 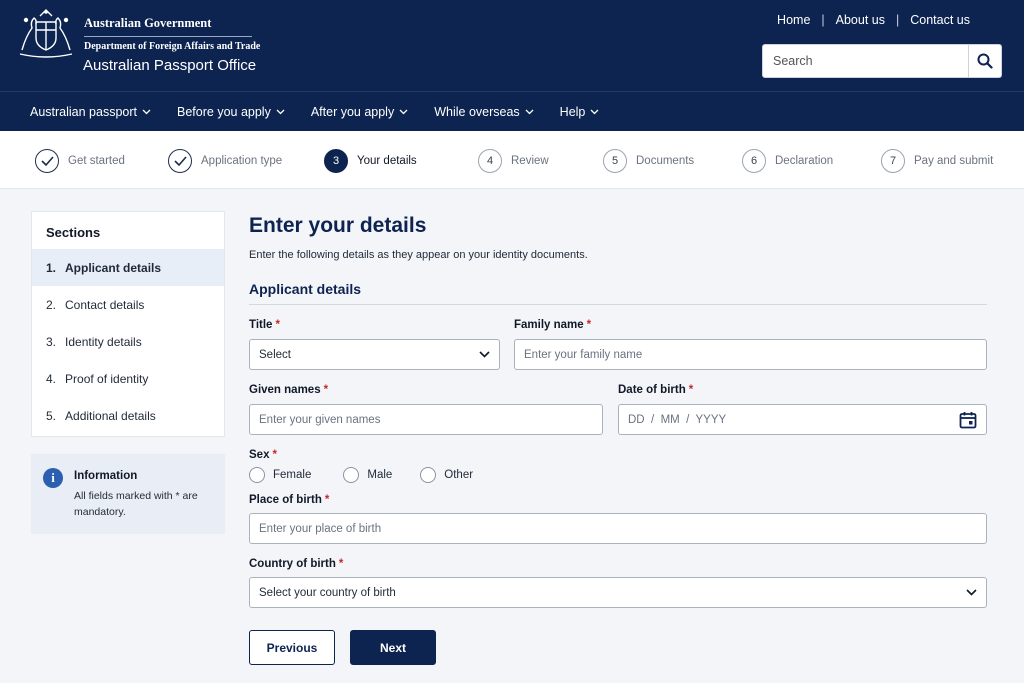 I want to click on sex-option-other: Other, so click(x=446, y=475).